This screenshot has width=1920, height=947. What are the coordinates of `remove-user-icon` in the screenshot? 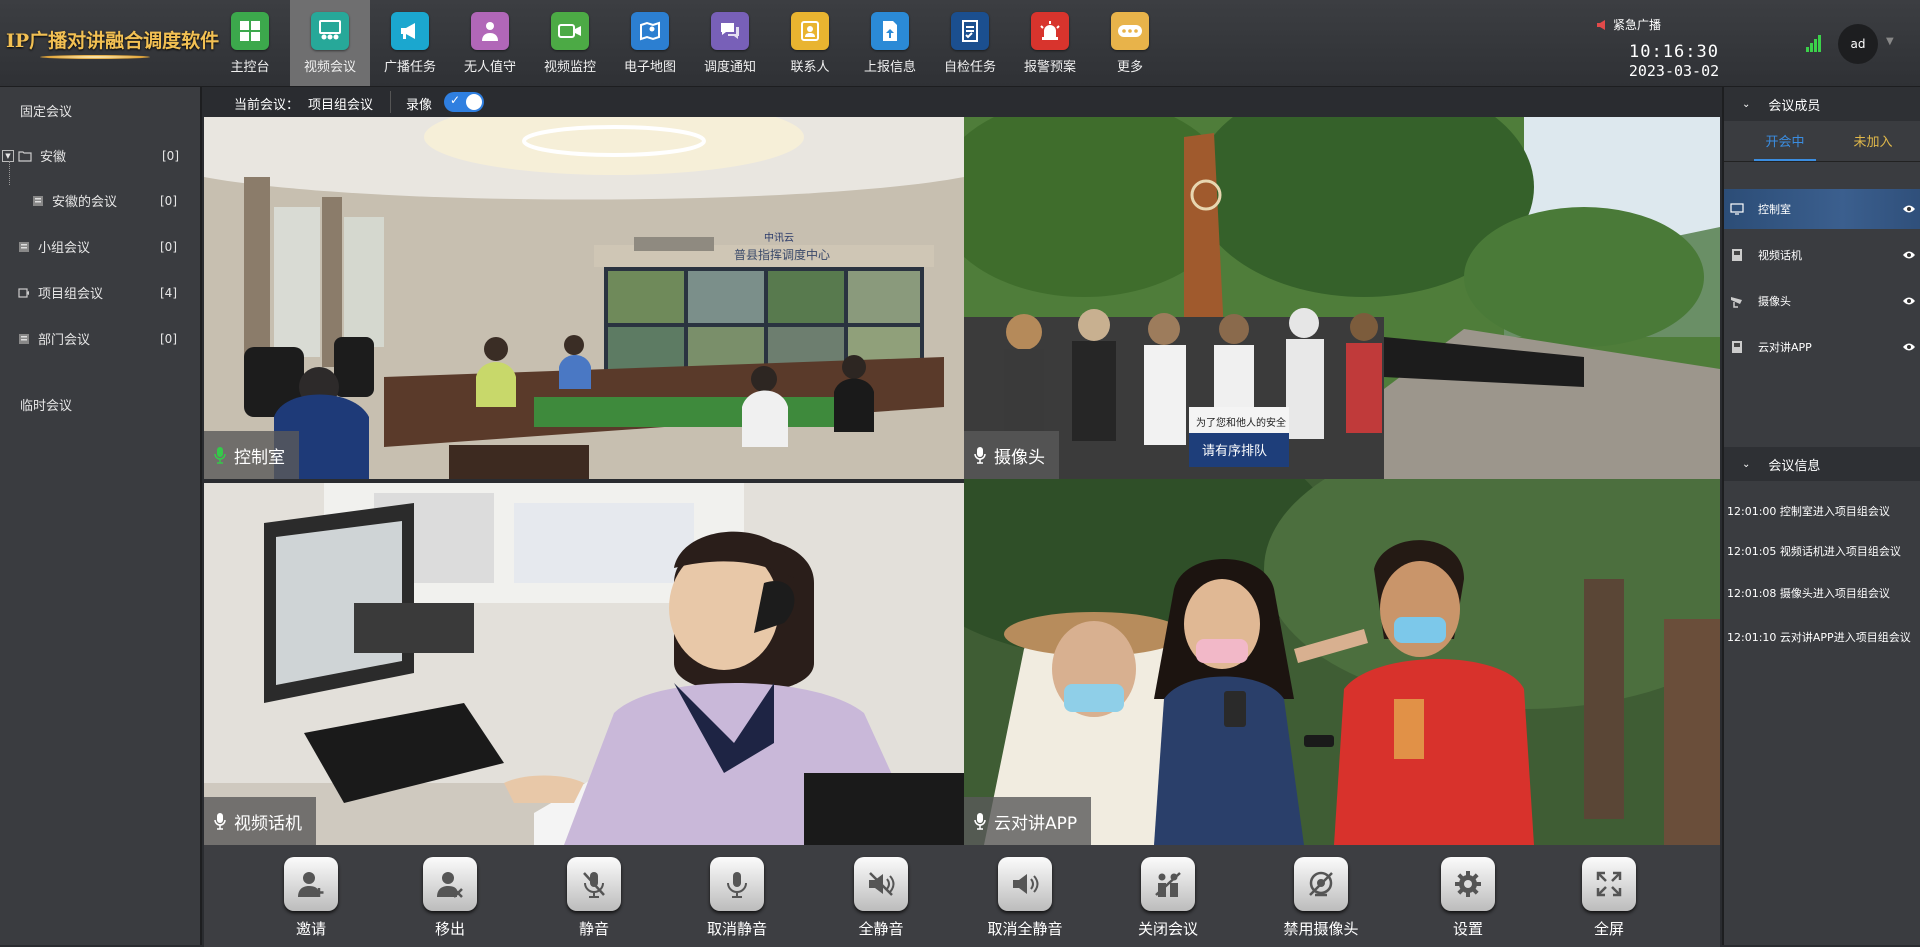 It's located at (450, 884).